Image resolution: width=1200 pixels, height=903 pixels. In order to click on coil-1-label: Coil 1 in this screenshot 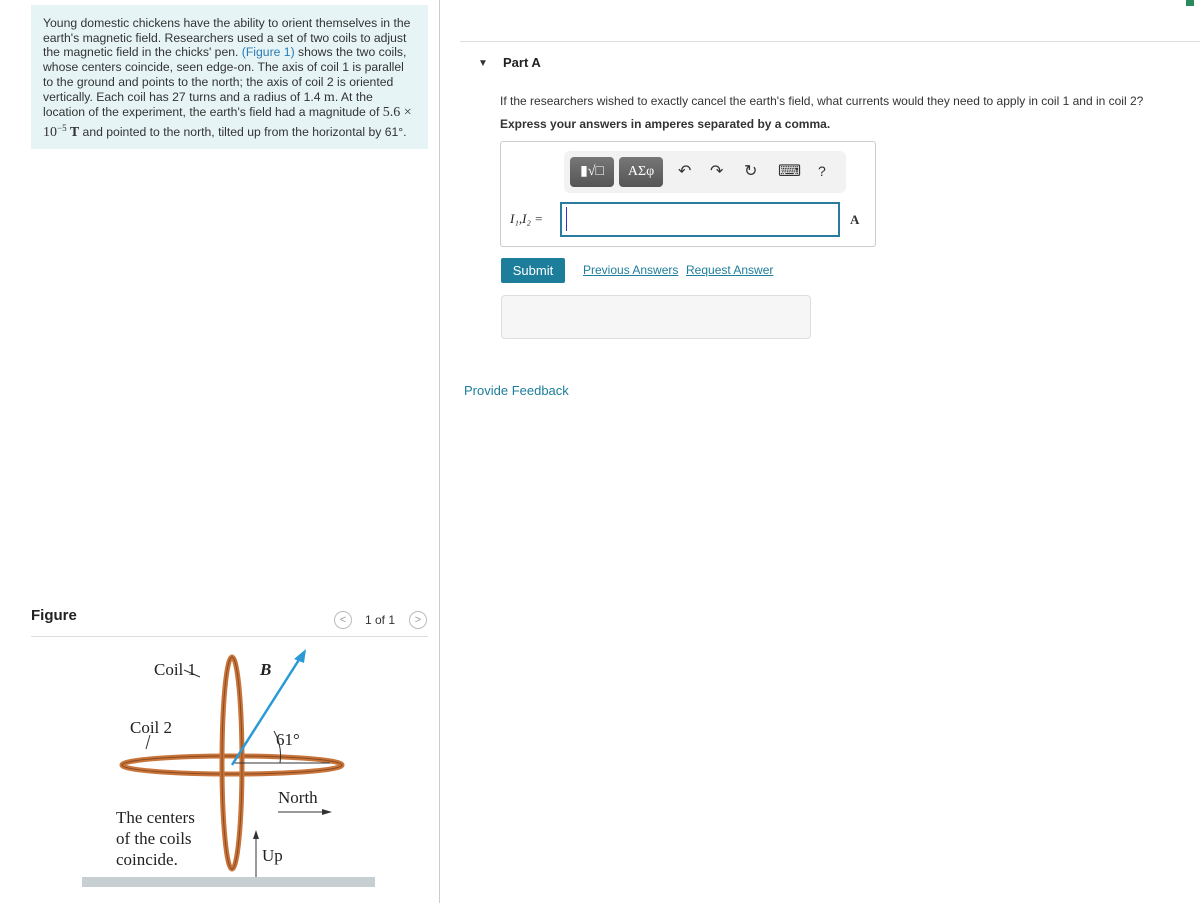, I will do `click(175, 669)`.